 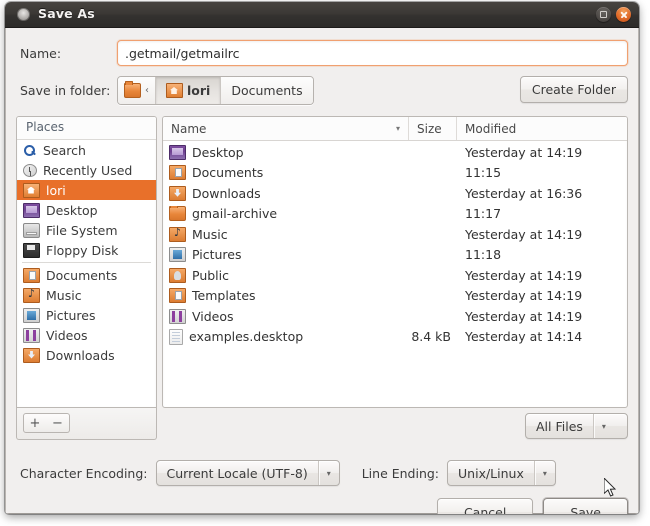 I want to click on column-header-name: Name ▾, so click(x=286, y=128).